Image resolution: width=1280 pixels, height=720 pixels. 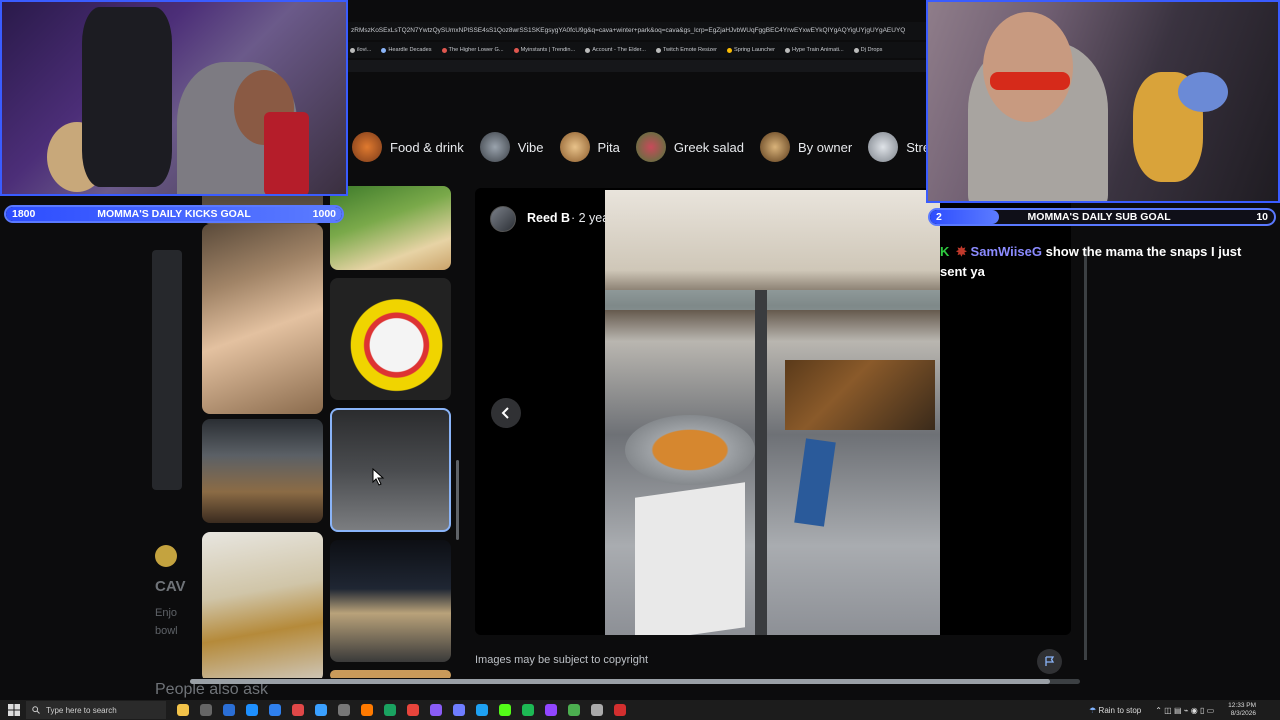 What do you see at coordinates (127, 97) in the screenshot?
I see `chair-shape` at bounding box center [127, 97].